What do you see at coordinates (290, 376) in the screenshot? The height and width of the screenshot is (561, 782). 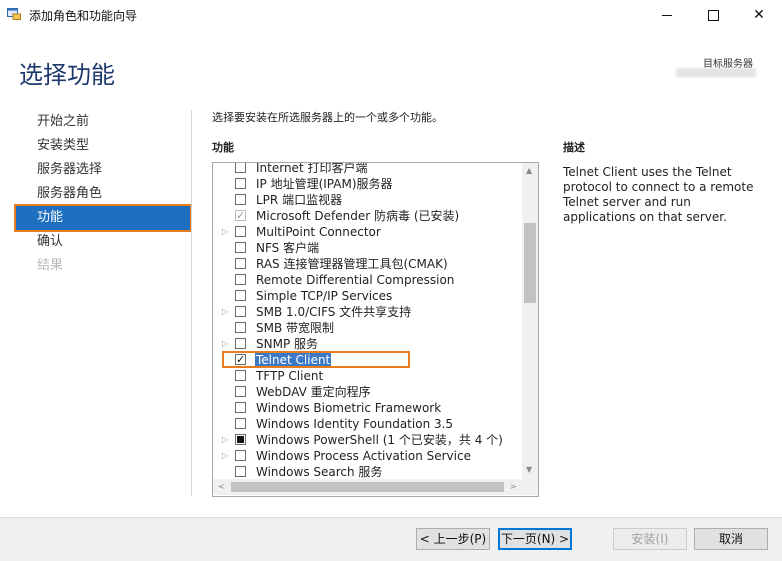 I see `feature-label: TFTP Client` at bounding box center [290, 376].